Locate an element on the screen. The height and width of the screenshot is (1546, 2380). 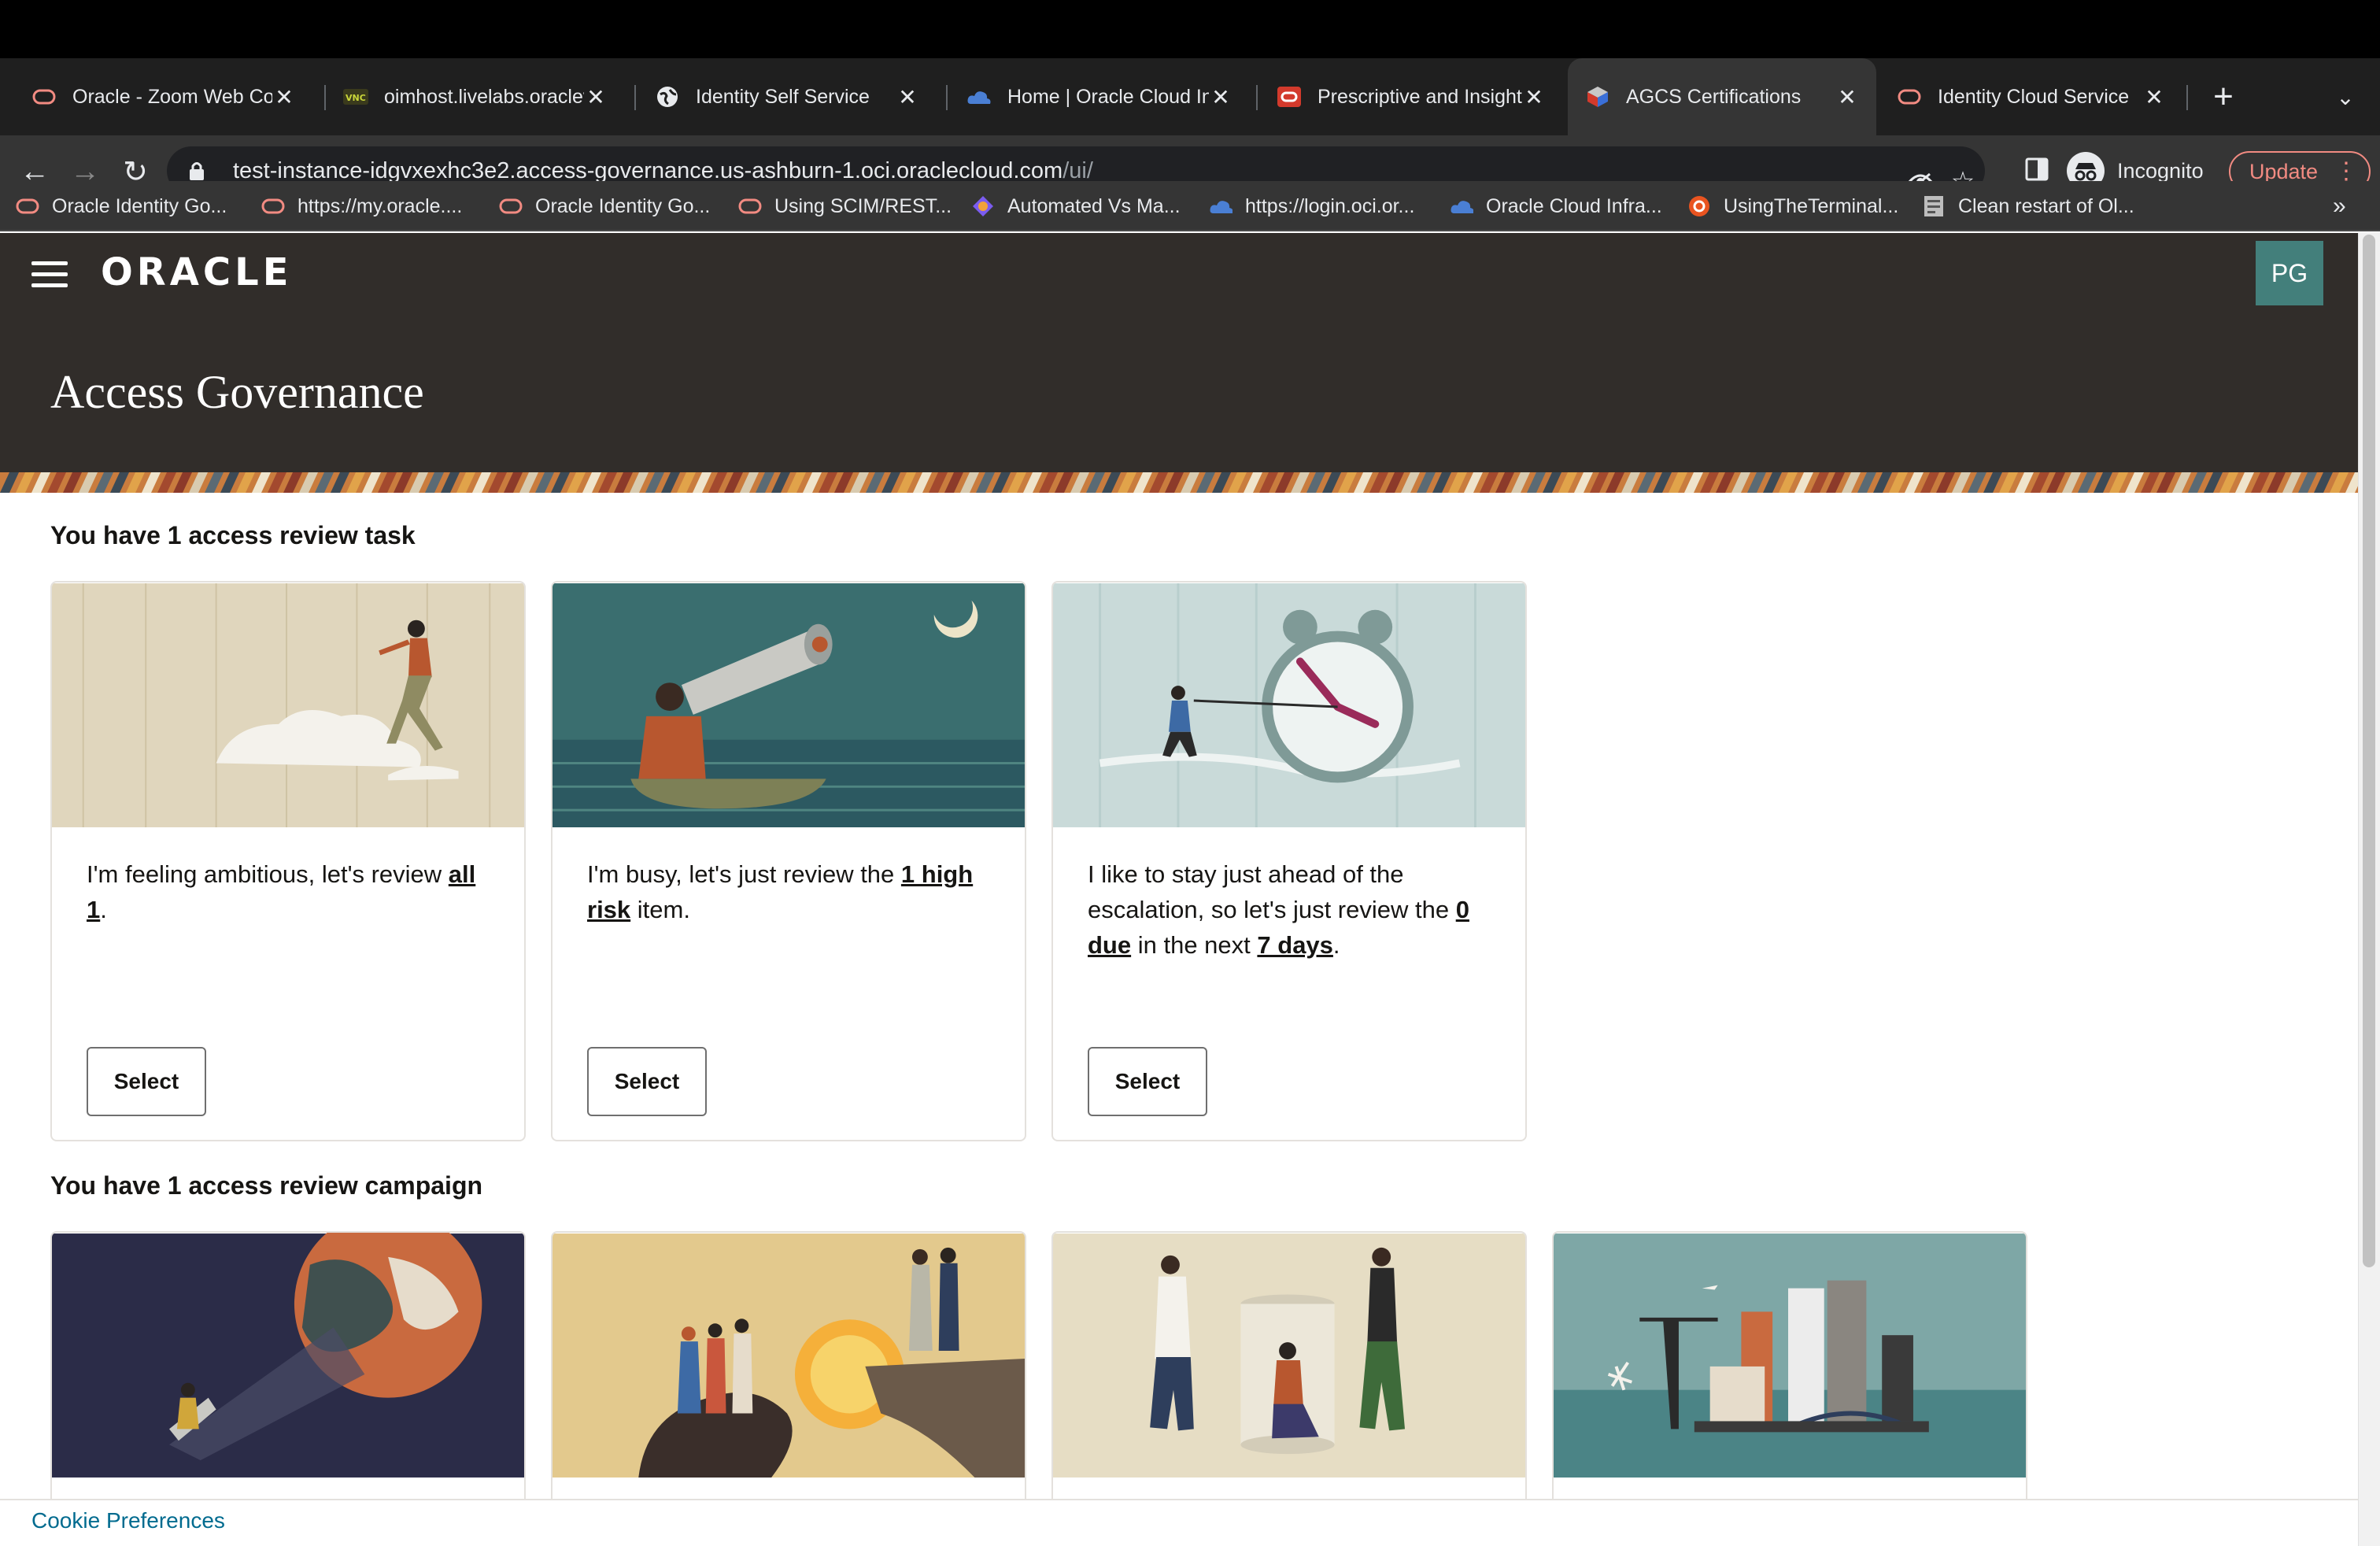
tab-title: Prescriptive and Insight is located at coordinates (1420, 96).